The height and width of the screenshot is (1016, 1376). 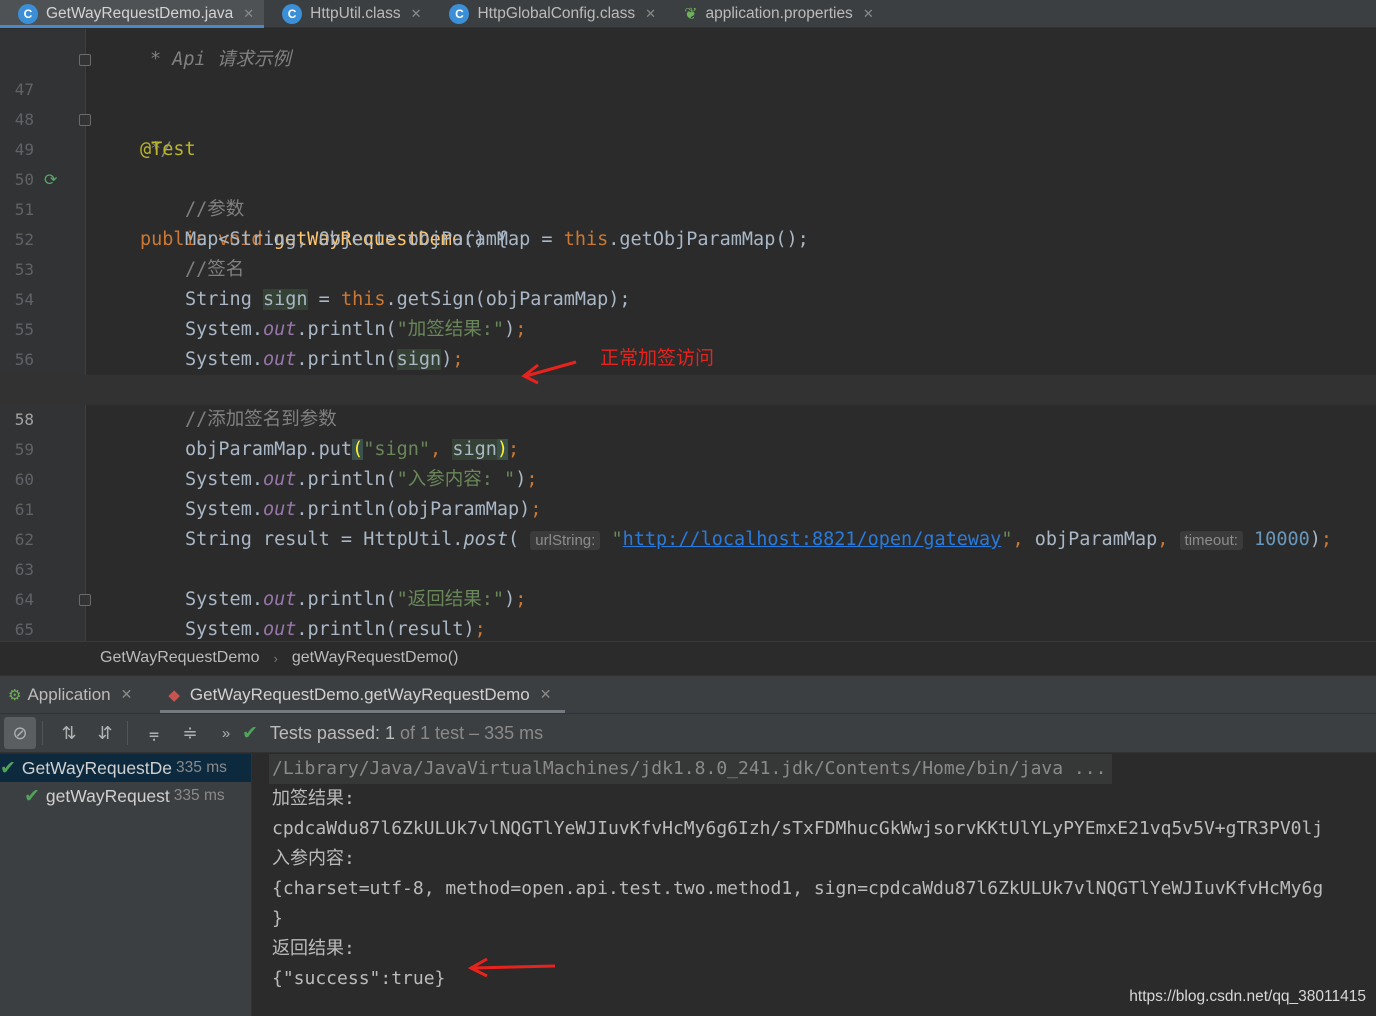 I want to click on annotation-label: 正常加签访问, so click(x=657, y=358).